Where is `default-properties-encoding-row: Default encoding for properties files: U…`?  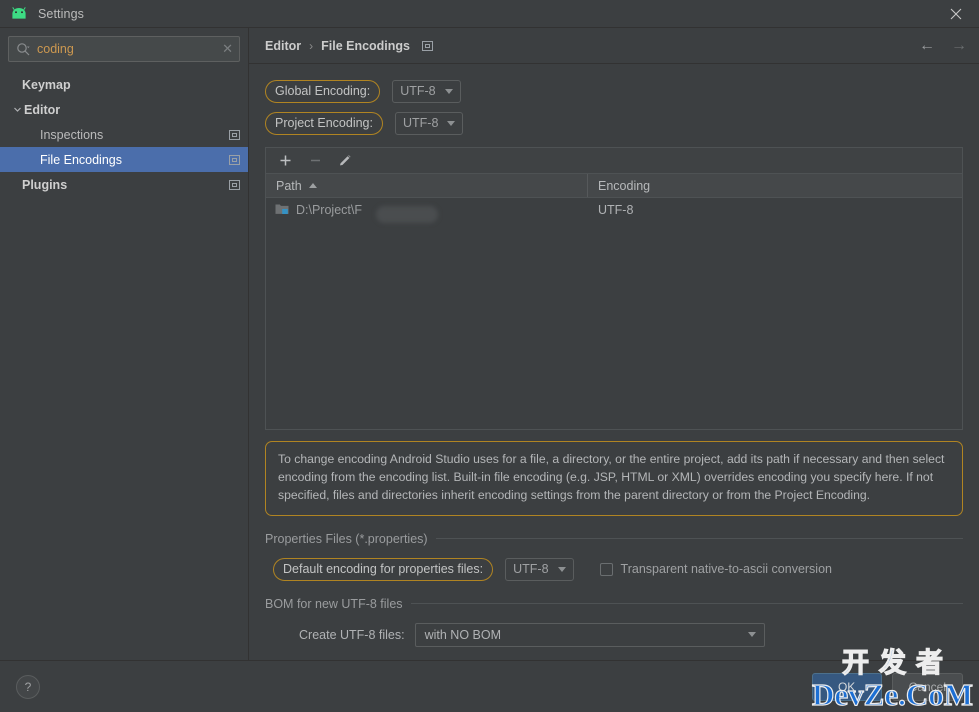
default-properties-encoding-row: Default encoding for properties files: U… is located at coordinates (614, 569).